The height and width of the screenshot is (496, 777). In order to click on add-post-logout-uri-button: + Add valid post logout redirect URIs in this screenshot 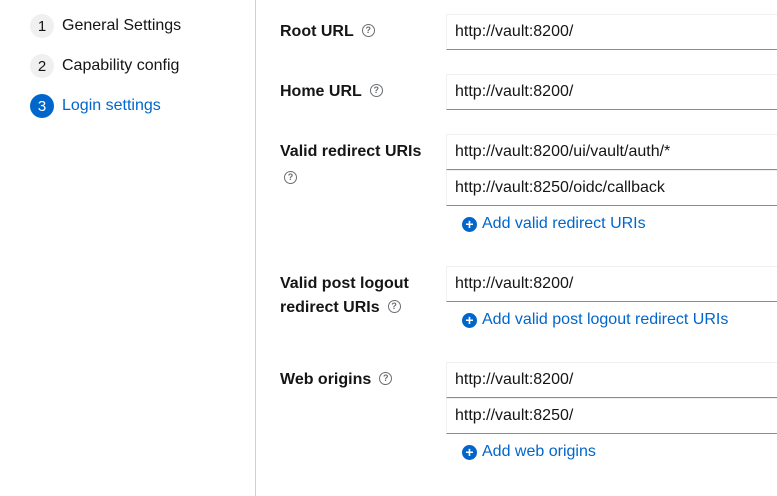, I will do `click(595, 320)`.